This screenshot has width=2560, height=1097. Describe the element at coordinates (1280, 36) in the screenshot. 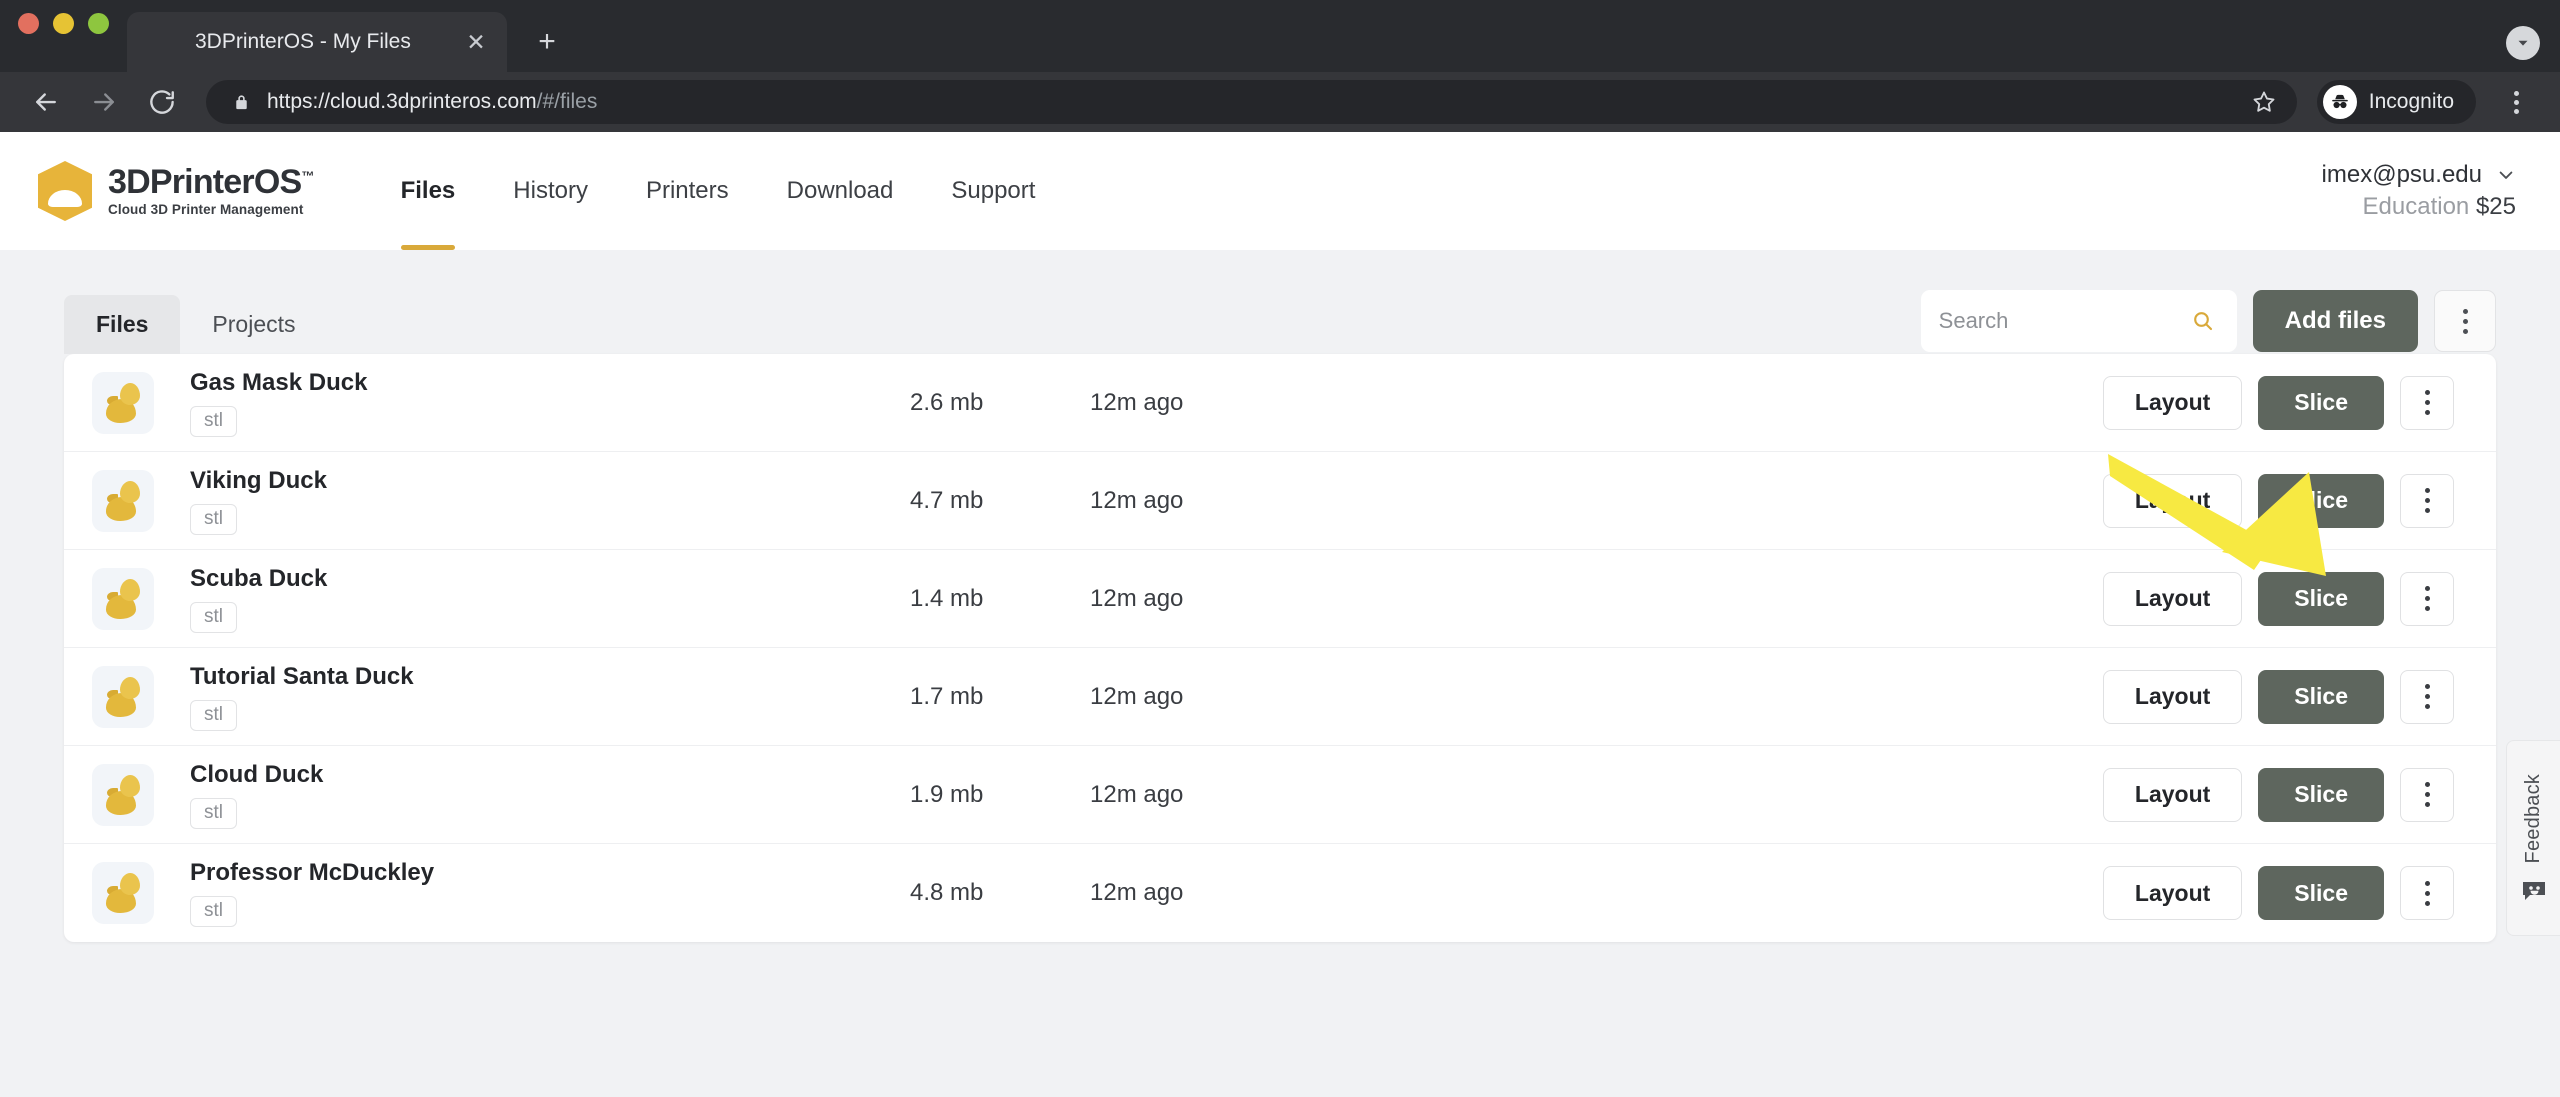

I see `browser-tabstrip: 3DPrinterOS - My Files ✕ +` at that location.